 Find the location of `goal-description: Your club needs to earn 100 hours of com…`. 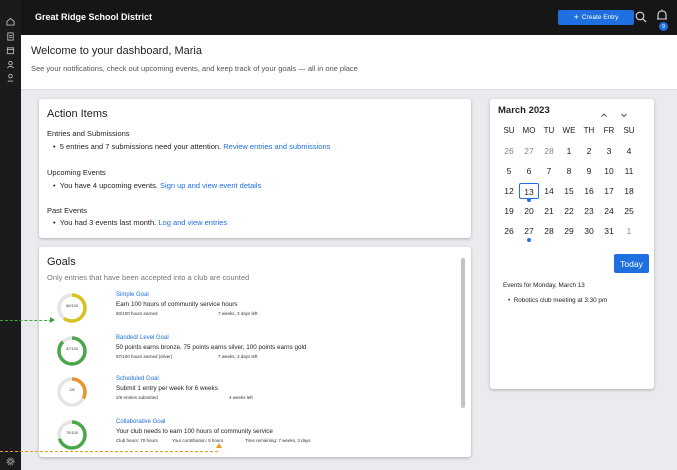

goal-description: Your club needs to earn 100 hours of com… is located at coordinates (194, 431).